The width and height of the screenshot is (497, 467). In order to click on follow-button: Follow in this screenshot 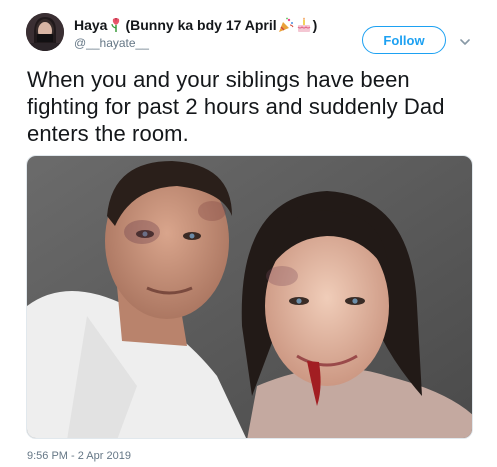, I will do `click(404, 40)`.